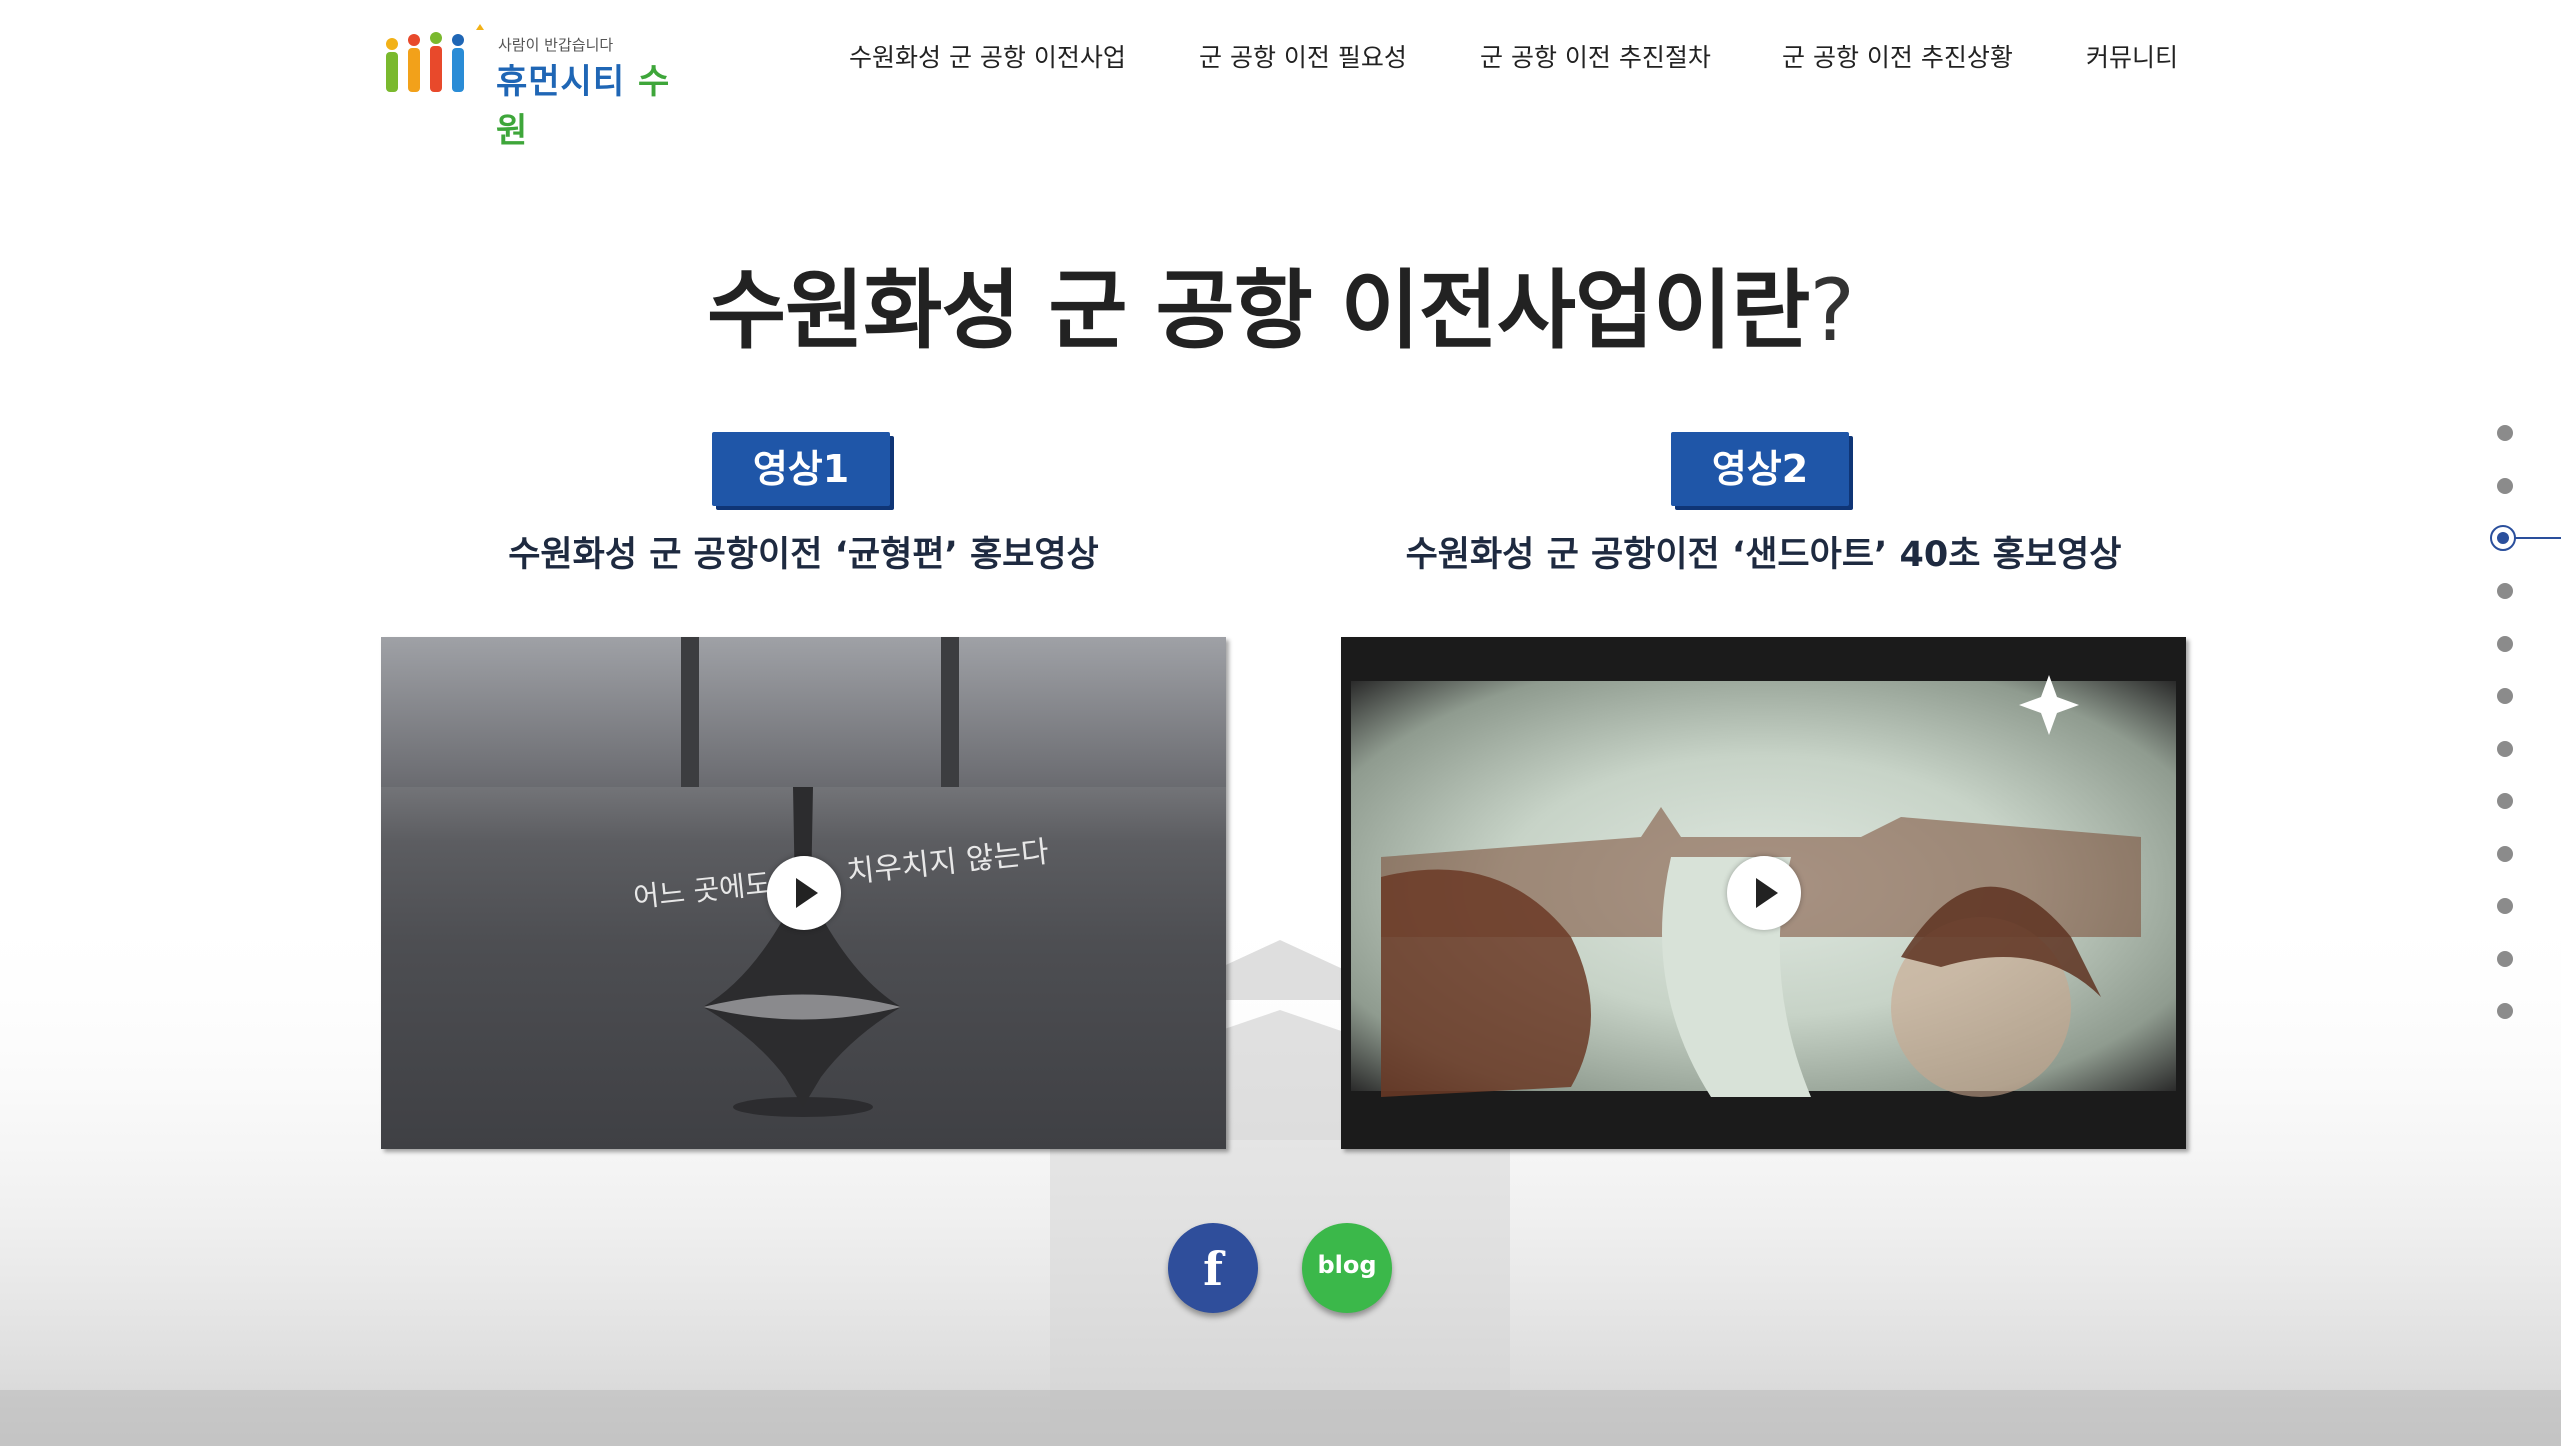  I want to click on video-badge-1: 영상1, so click(801, 469).